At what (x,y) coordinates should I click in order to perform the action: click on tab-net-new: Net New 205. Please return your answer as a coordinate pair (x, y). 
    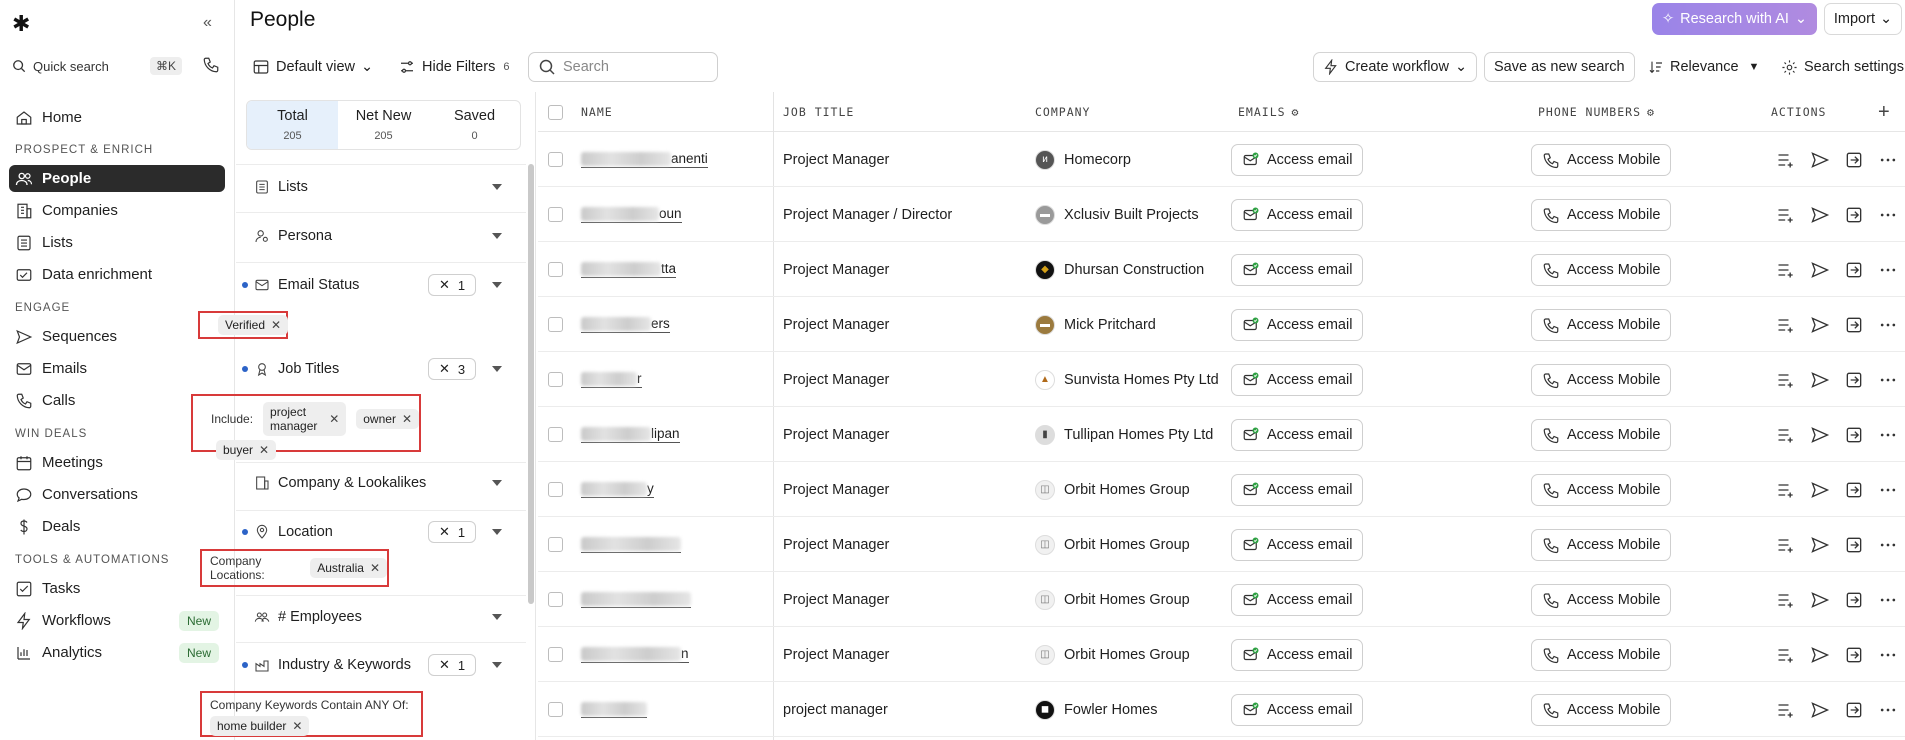
    Looking at the image, I should click on (383, 125).